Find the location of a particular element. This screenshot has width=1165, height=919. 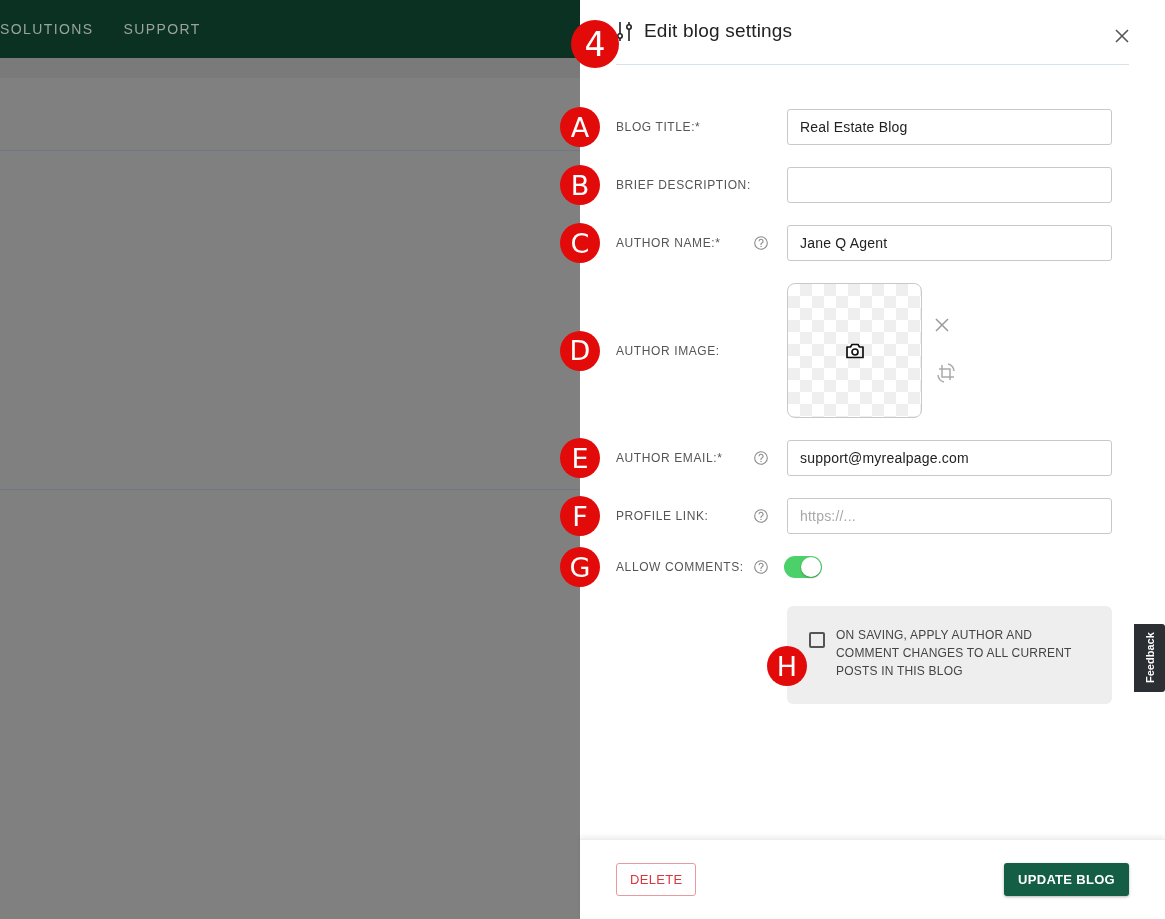

delete-button: DELETE is located at coordinates (656, 879).